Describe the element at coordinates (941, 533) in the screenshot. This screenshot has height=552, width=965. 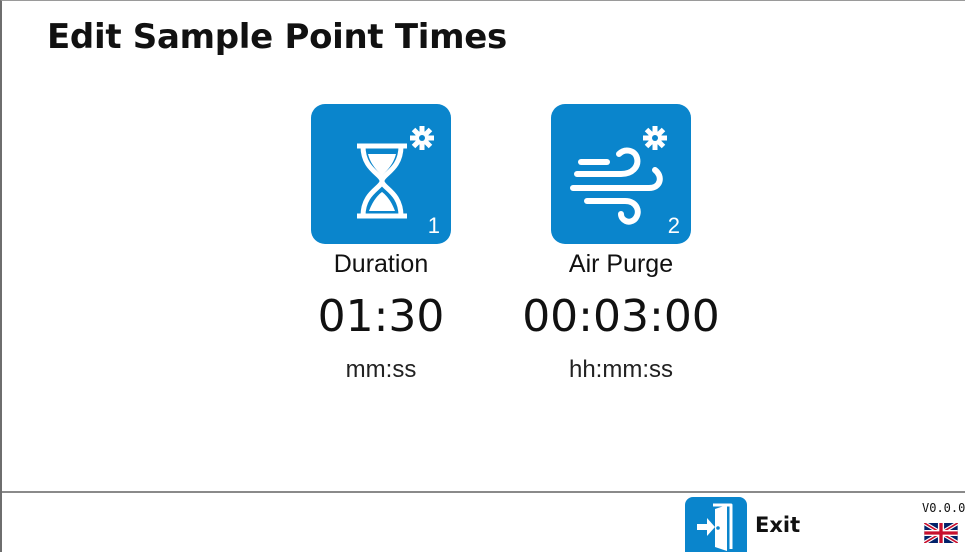
I see `uk-flag-icon` at that location.